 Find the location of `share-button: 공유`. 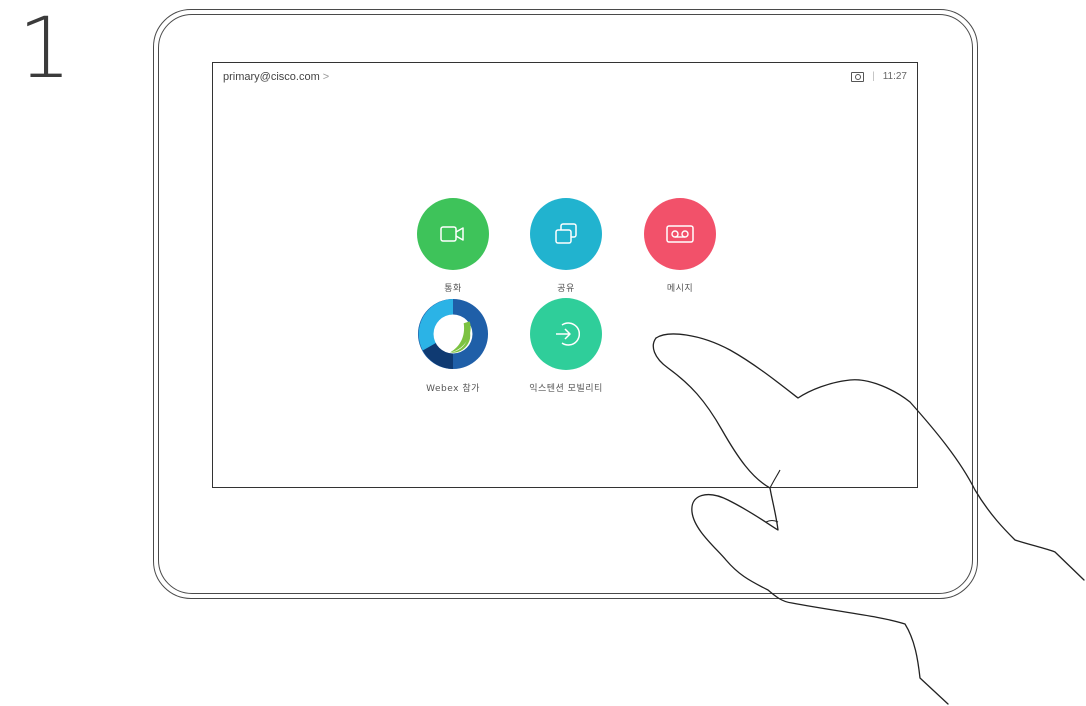

share-button: 공유 is located at coordinates (566, 246).